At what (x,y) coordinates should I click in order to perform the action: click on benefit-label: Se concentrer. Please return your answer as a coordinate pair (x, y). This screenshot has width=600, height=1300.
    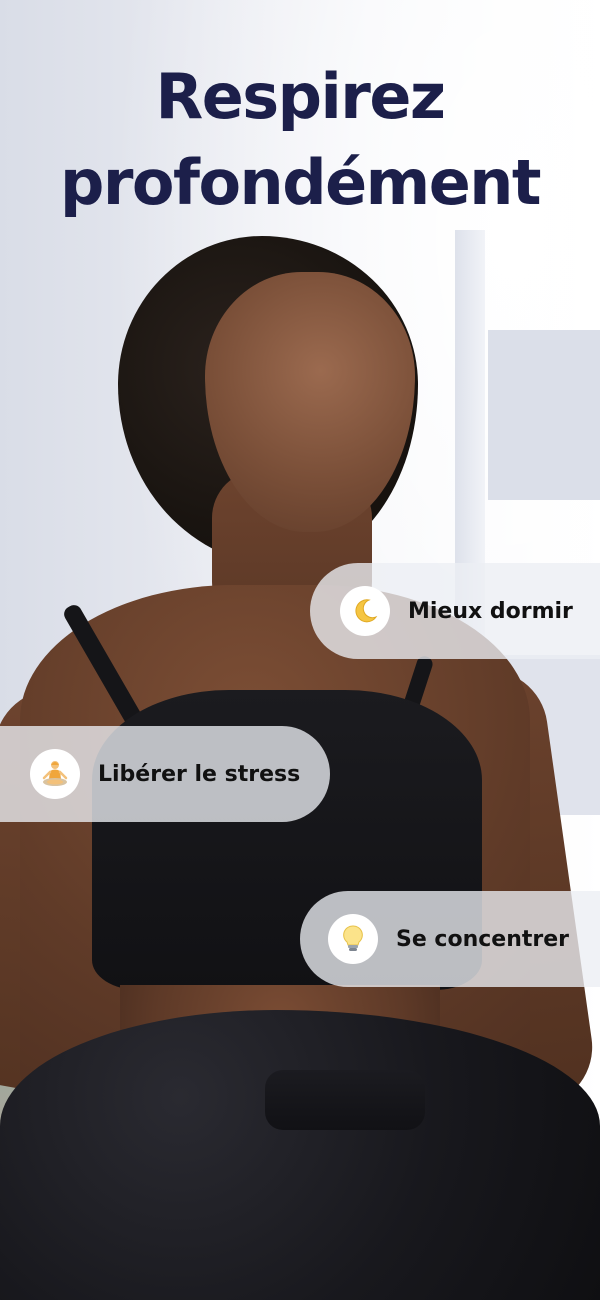
    Looking at the image, I should click on (483, 939).